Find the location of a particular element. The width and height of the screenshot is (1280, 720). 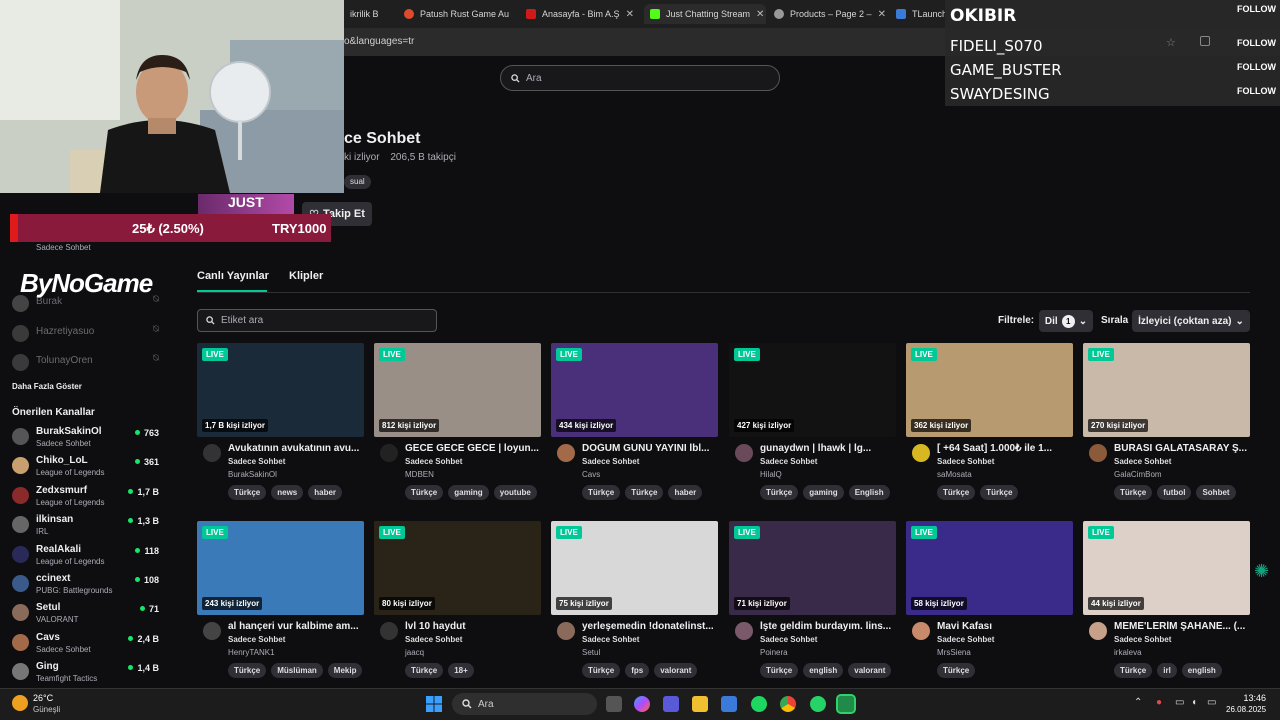

stream-tag: haber is located at coordinates (685, 492).